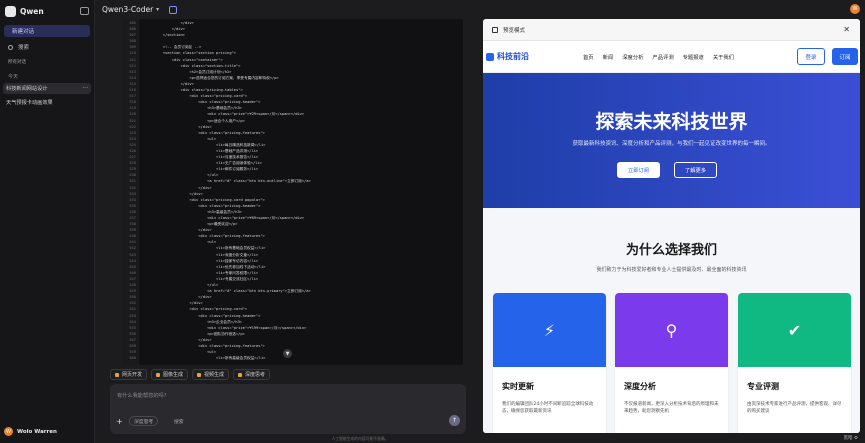 The image size is (865, 443). I want to click on sidebar-search: 搜索, so click(47, 47).